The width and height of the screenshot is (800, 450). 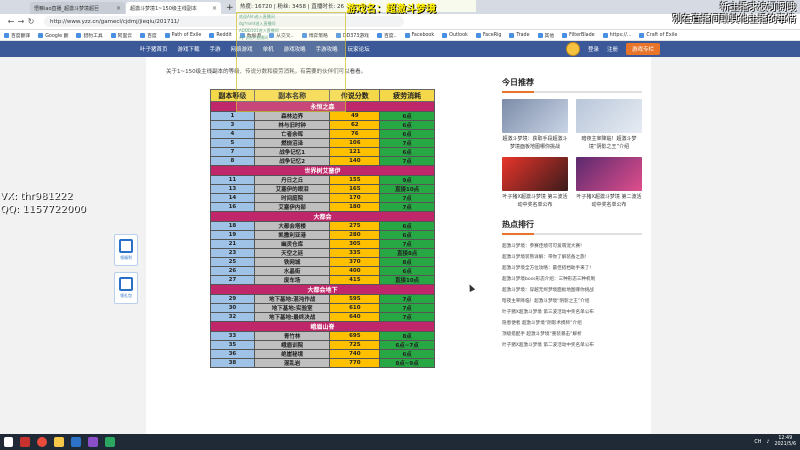 I want to click on new-tab-button: +, so click(x=230, y=8).